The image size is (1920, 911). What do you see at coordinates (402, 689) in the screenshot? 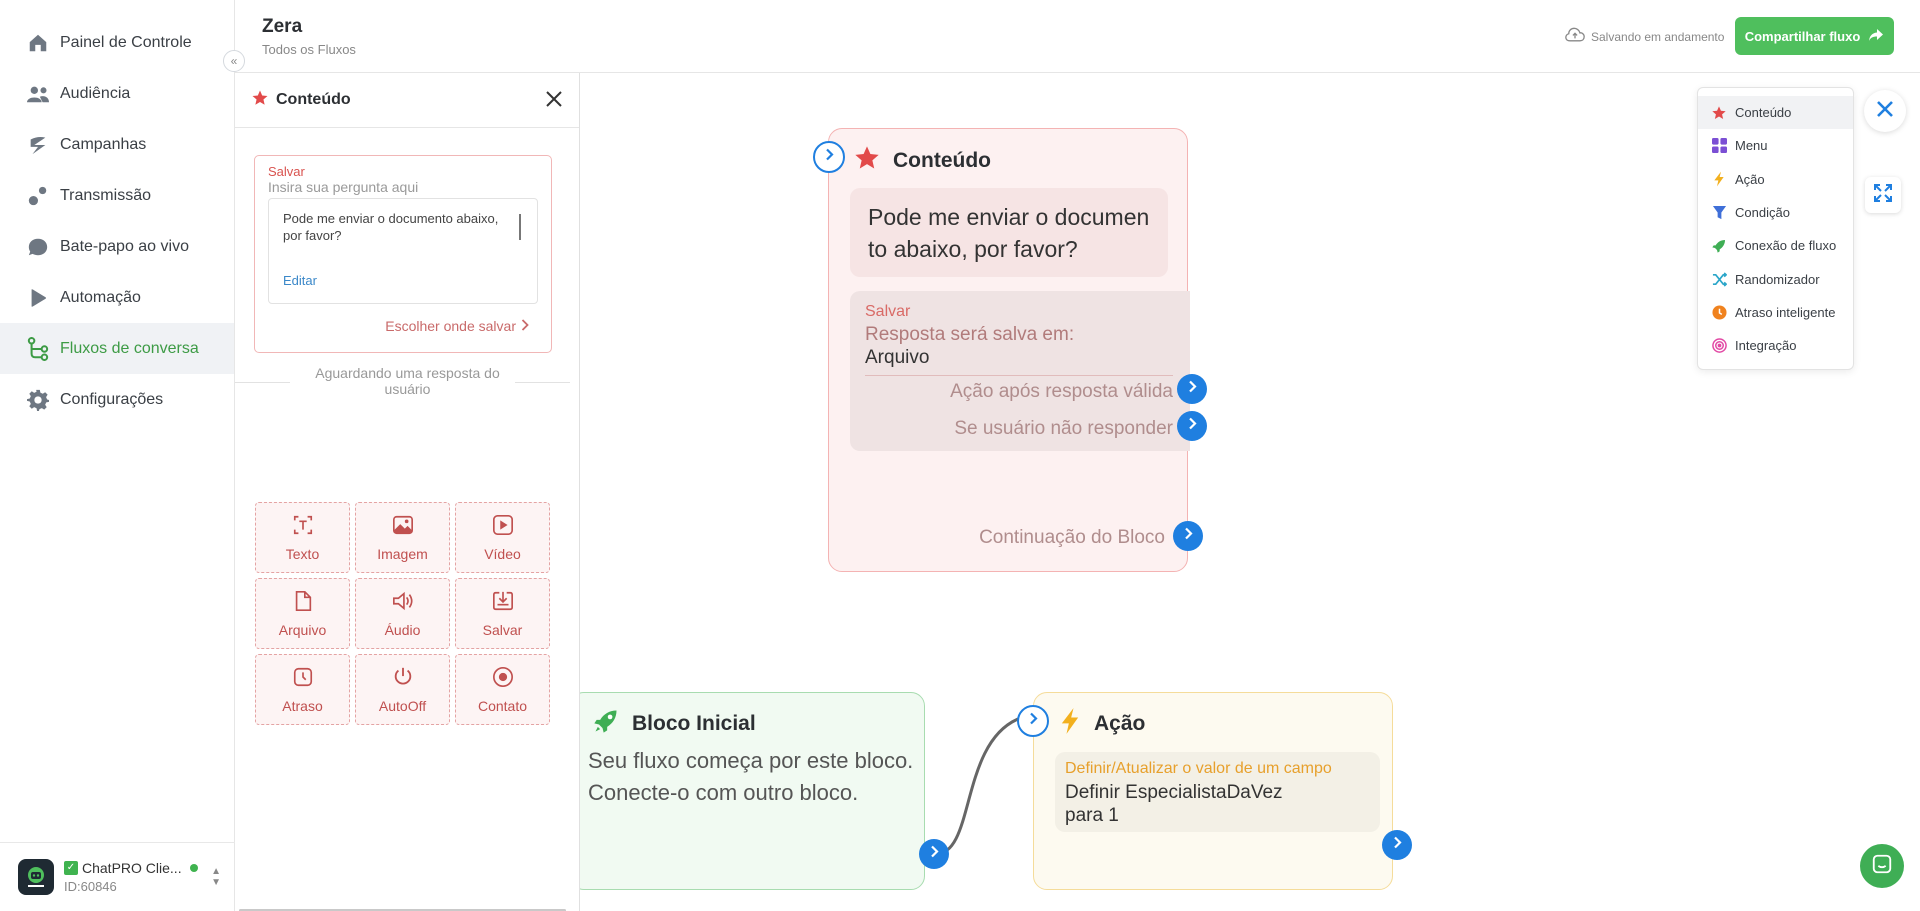
I see `tool-autooff-button: AutoOff` at bounding box center [402, 689].